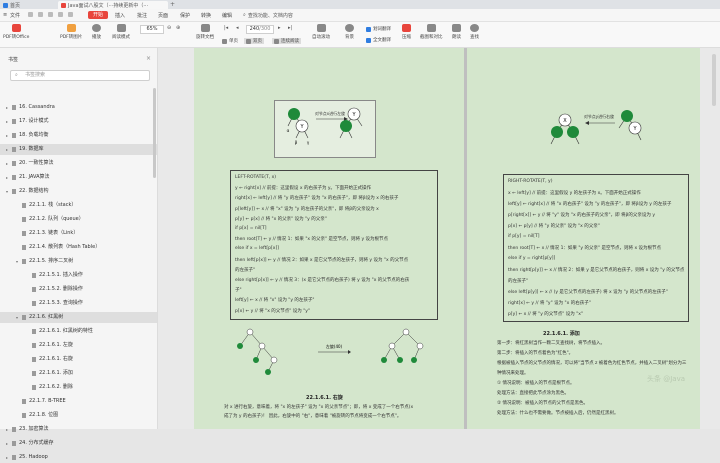 This screenshot has height=463, width=720. What do you see at coordinates (78, 233) in the screenshot?
I see `bookmark-item: 22.1.3. 链表（Link）` at bounding box center [78, 233].